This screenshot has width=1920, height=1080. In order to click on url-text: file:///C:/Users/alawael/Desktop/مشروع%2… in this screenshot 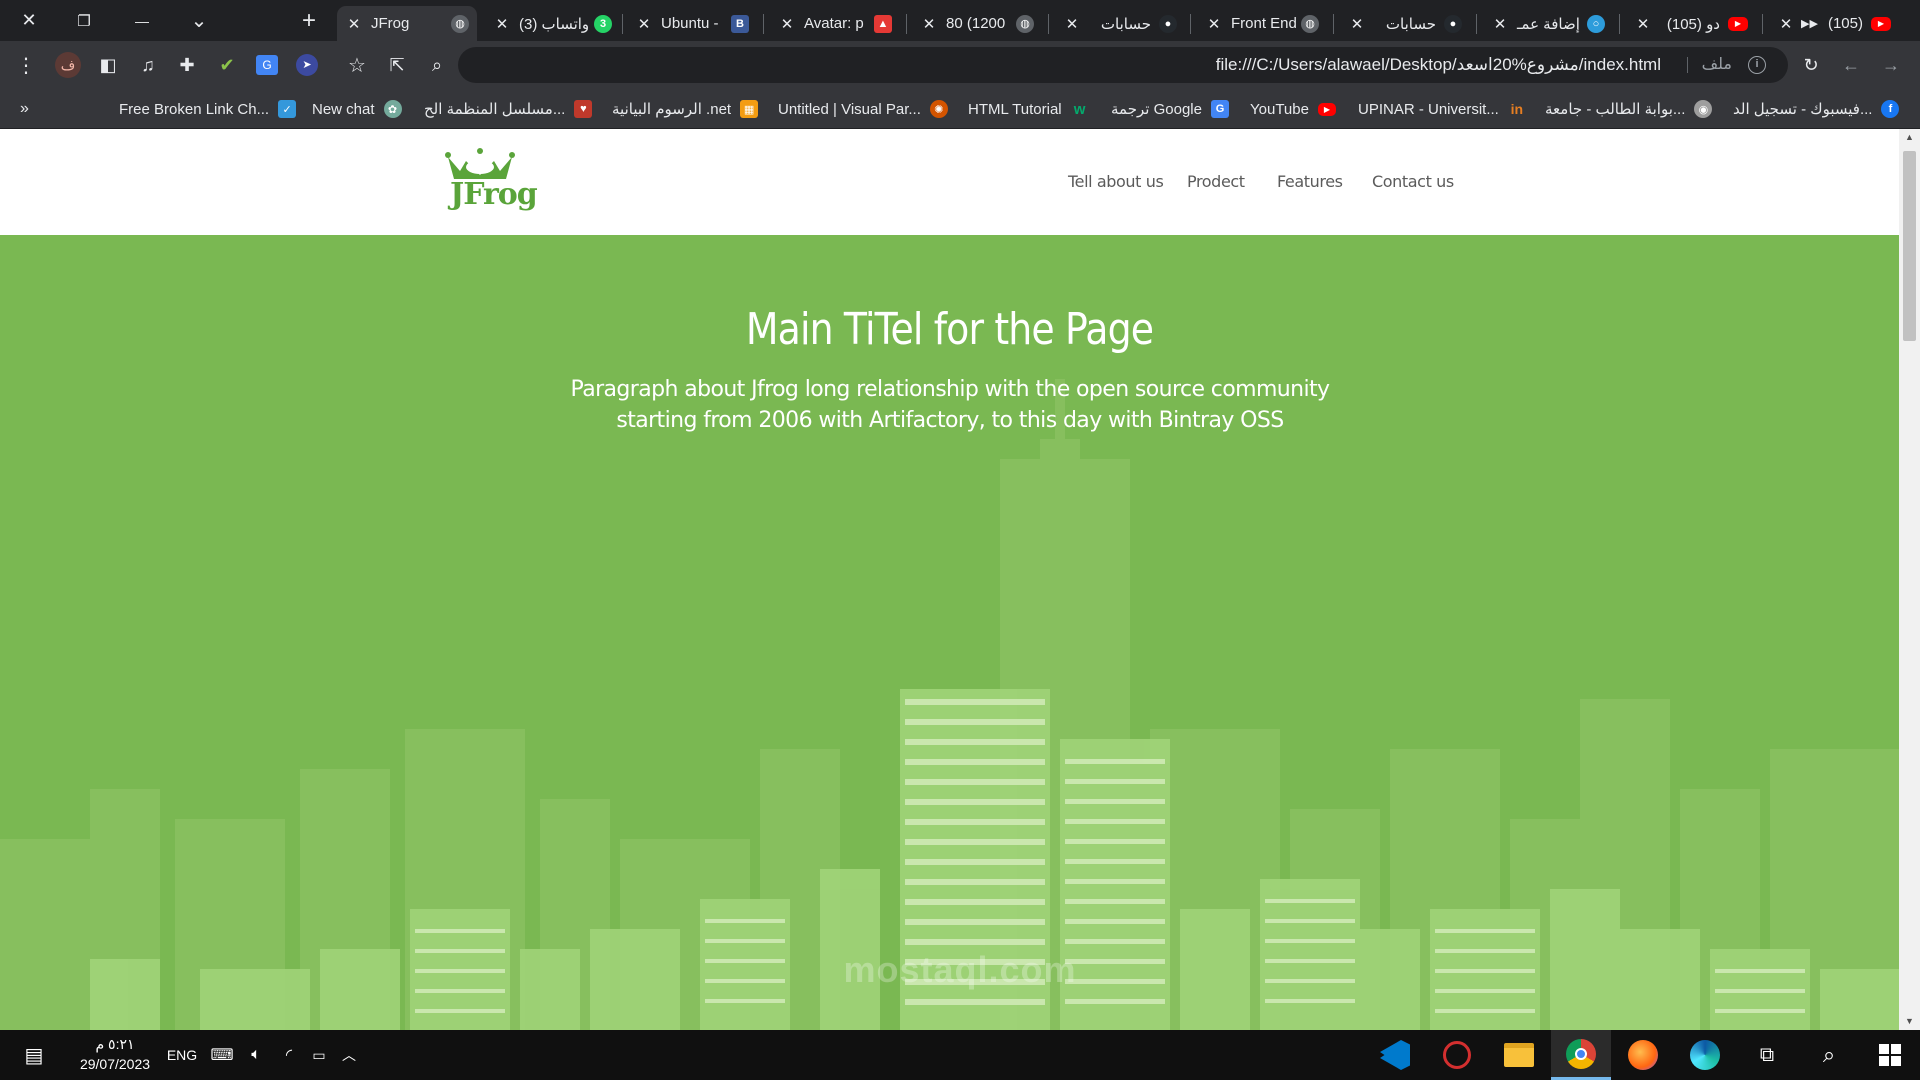, I will do `click(1438, 65)`.